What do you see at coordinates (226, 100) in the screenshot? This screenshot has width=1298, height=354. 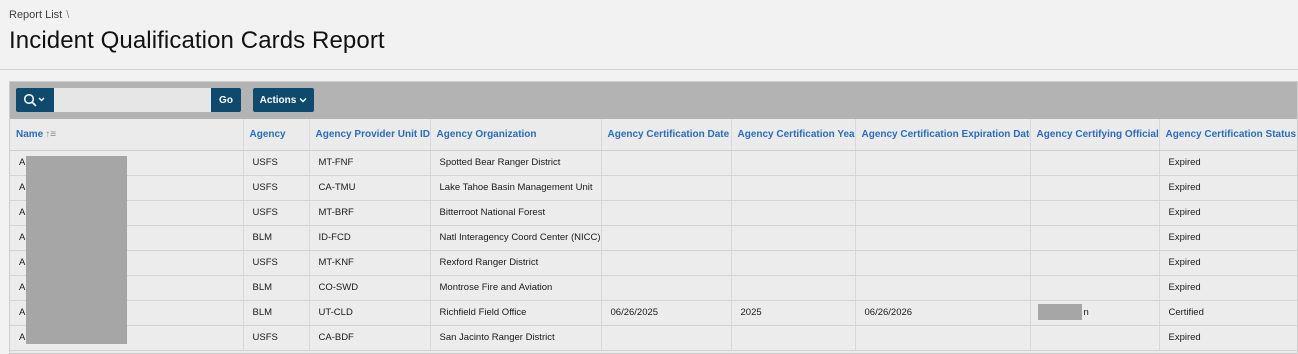 I see `go-button: Go` at bounding box center [226, 100].